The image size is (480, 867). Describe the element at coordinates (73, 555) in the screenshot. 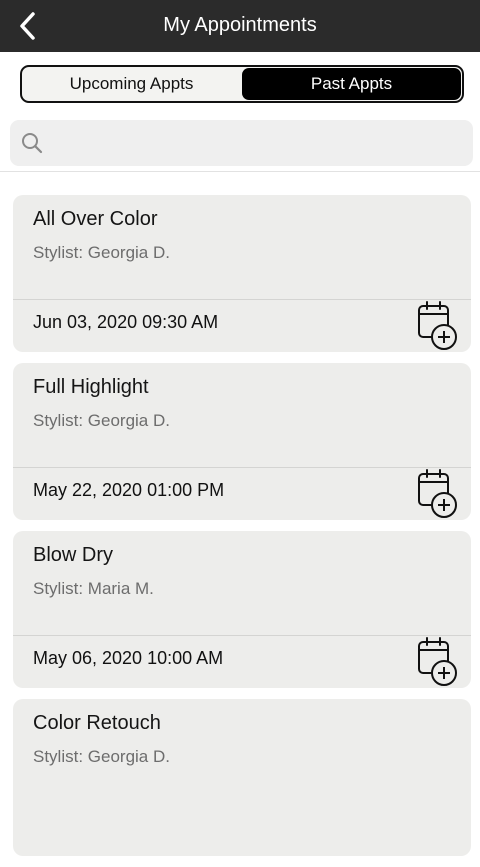

I see `appointment-service: Blow Dry` at that location.